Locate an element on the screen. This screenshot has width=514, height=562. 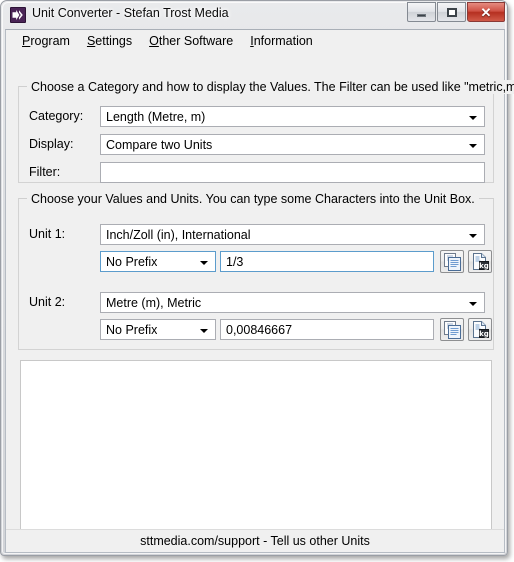
unit1-prefix-dropdown: No Prefix is located at coordinates (158, 261).